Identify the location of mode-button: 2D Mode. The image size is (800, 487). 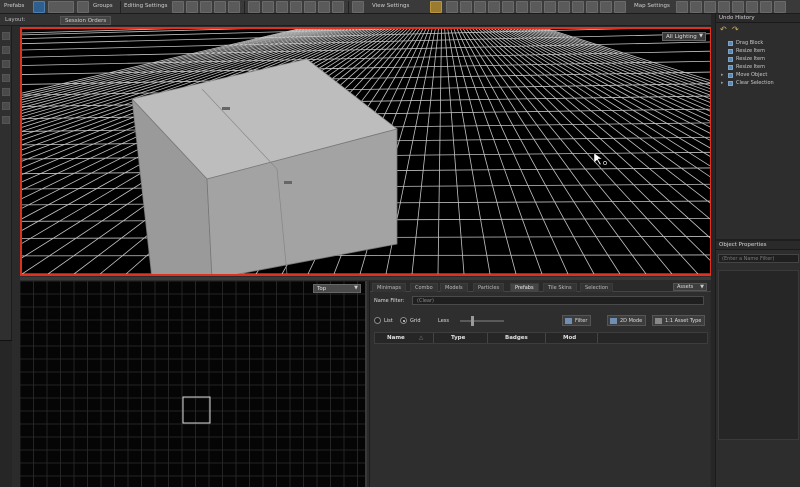
(627, 320).